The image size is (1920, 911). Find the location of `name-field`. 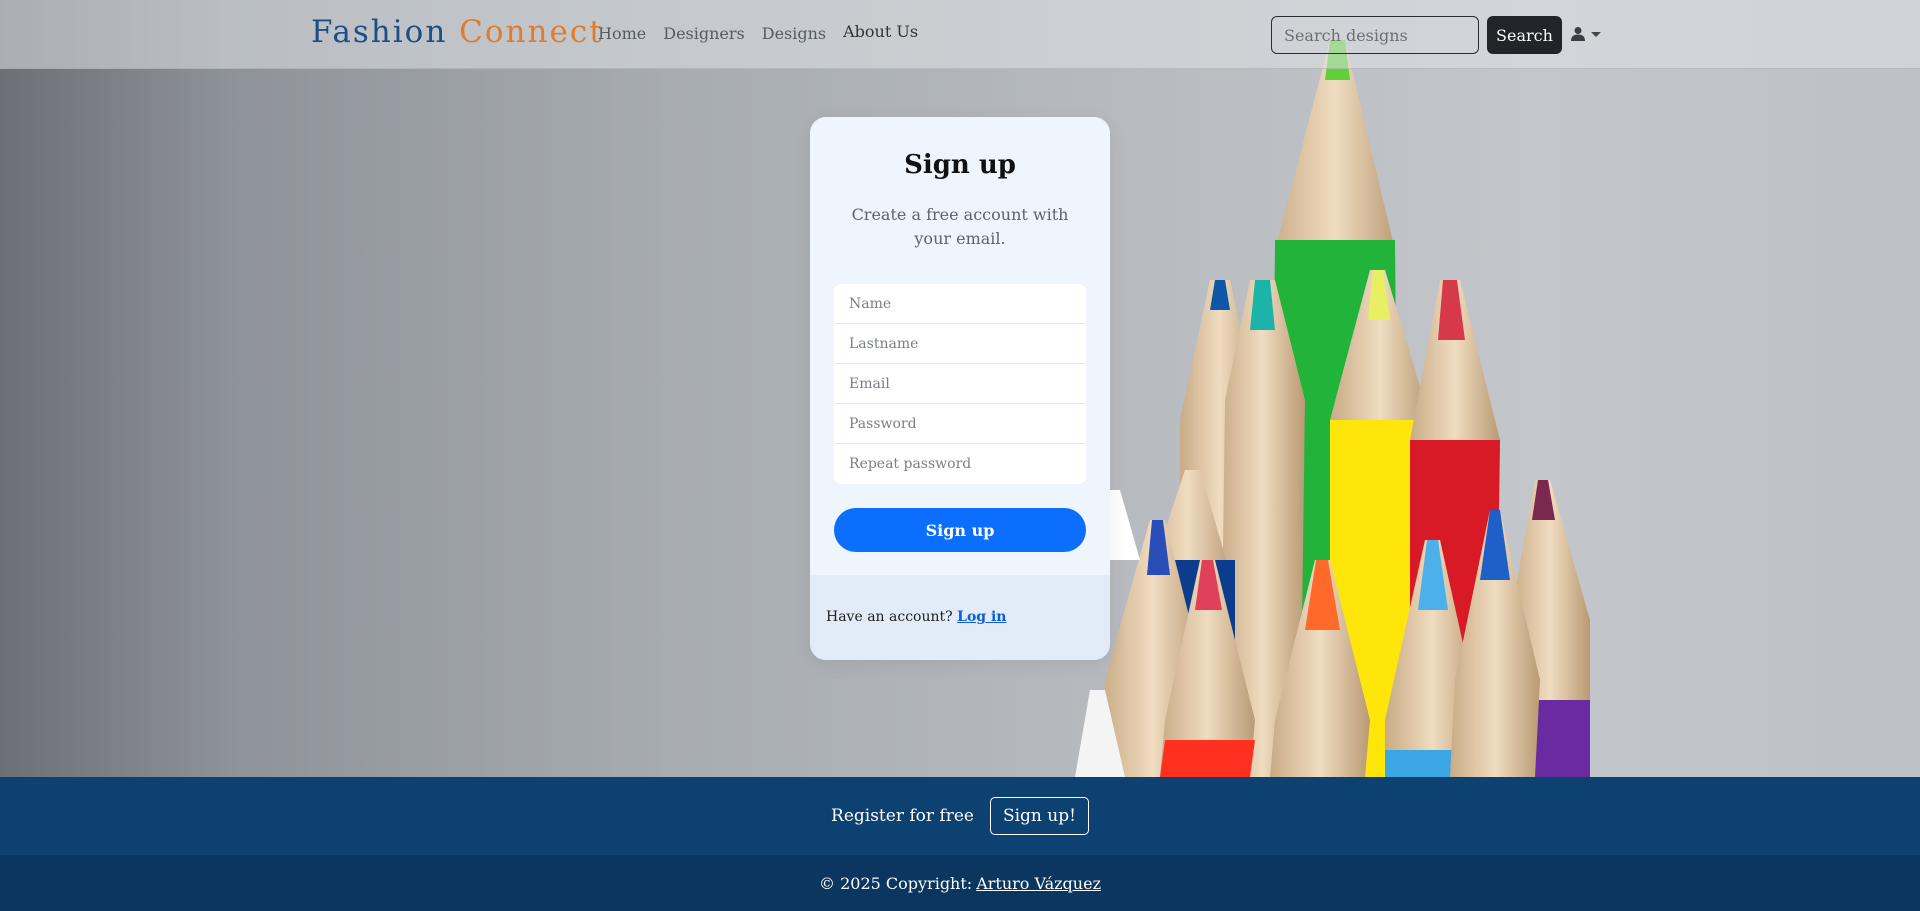

name-field is located at coordinates (960, 304).